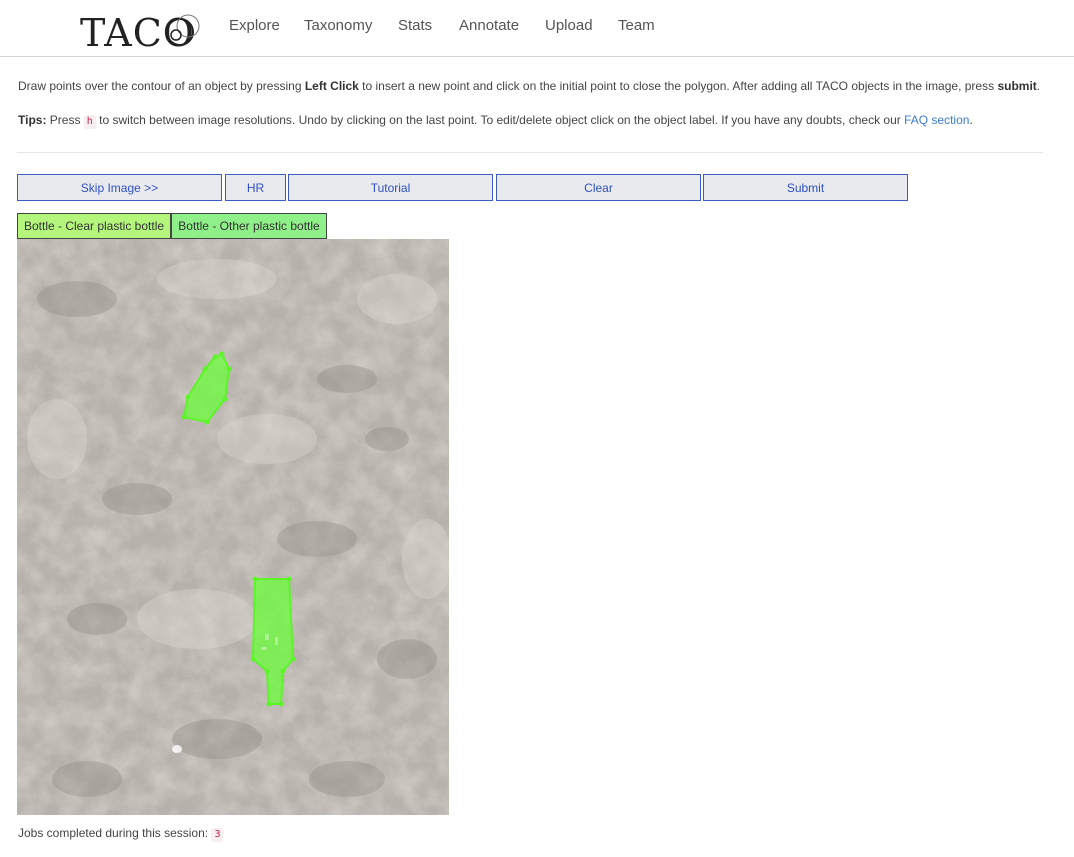 This screenshot has height=857, width=1074. What do you see at coordinates (598, 187) in the screenshot?
I see `clear-button: Clear` at bounding box center [598, 187].